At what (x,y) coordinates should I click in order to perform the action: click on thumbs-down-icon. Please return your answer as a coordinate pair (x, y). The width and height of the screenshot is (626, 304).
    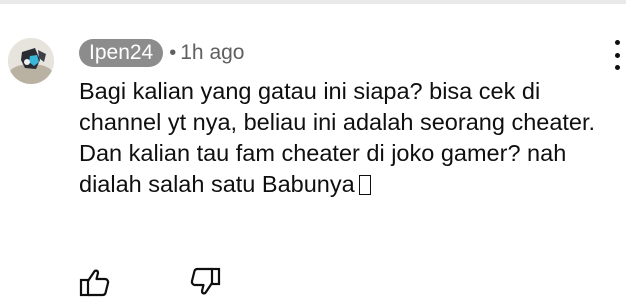
    Looking at the image, I should click on (205, 281).